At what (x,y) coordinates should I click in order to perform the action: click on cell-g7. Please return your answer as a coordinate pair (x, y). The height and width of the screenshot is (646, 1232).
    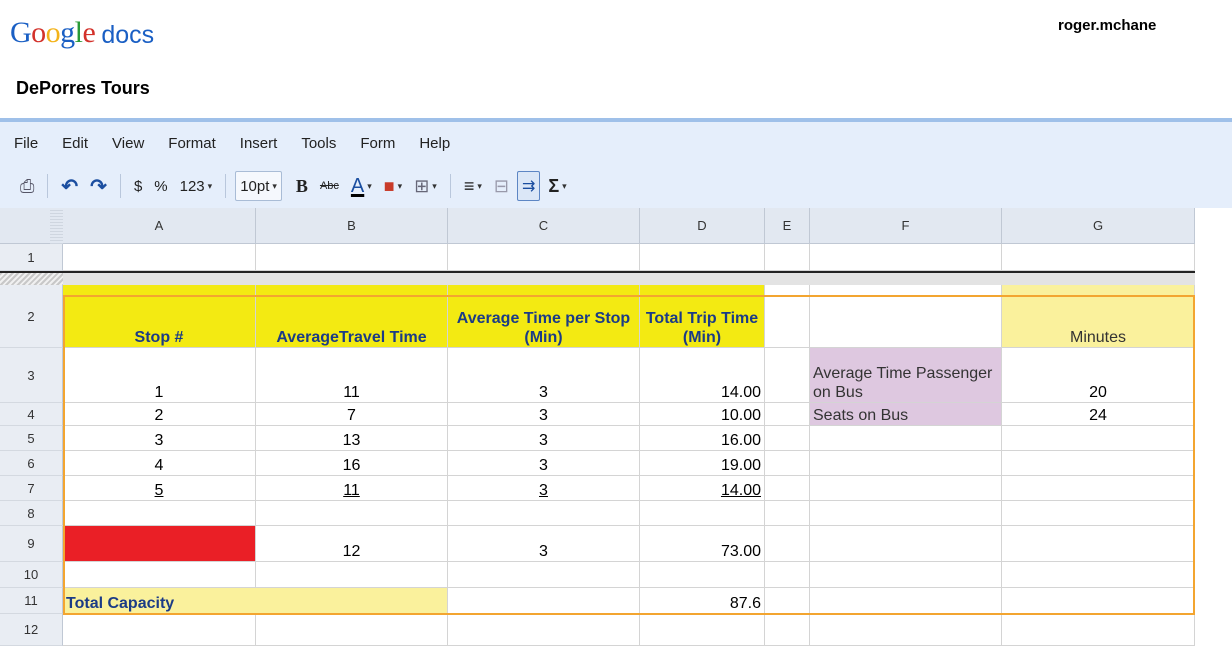
    Looking at the image, I should click on (1098, 488).